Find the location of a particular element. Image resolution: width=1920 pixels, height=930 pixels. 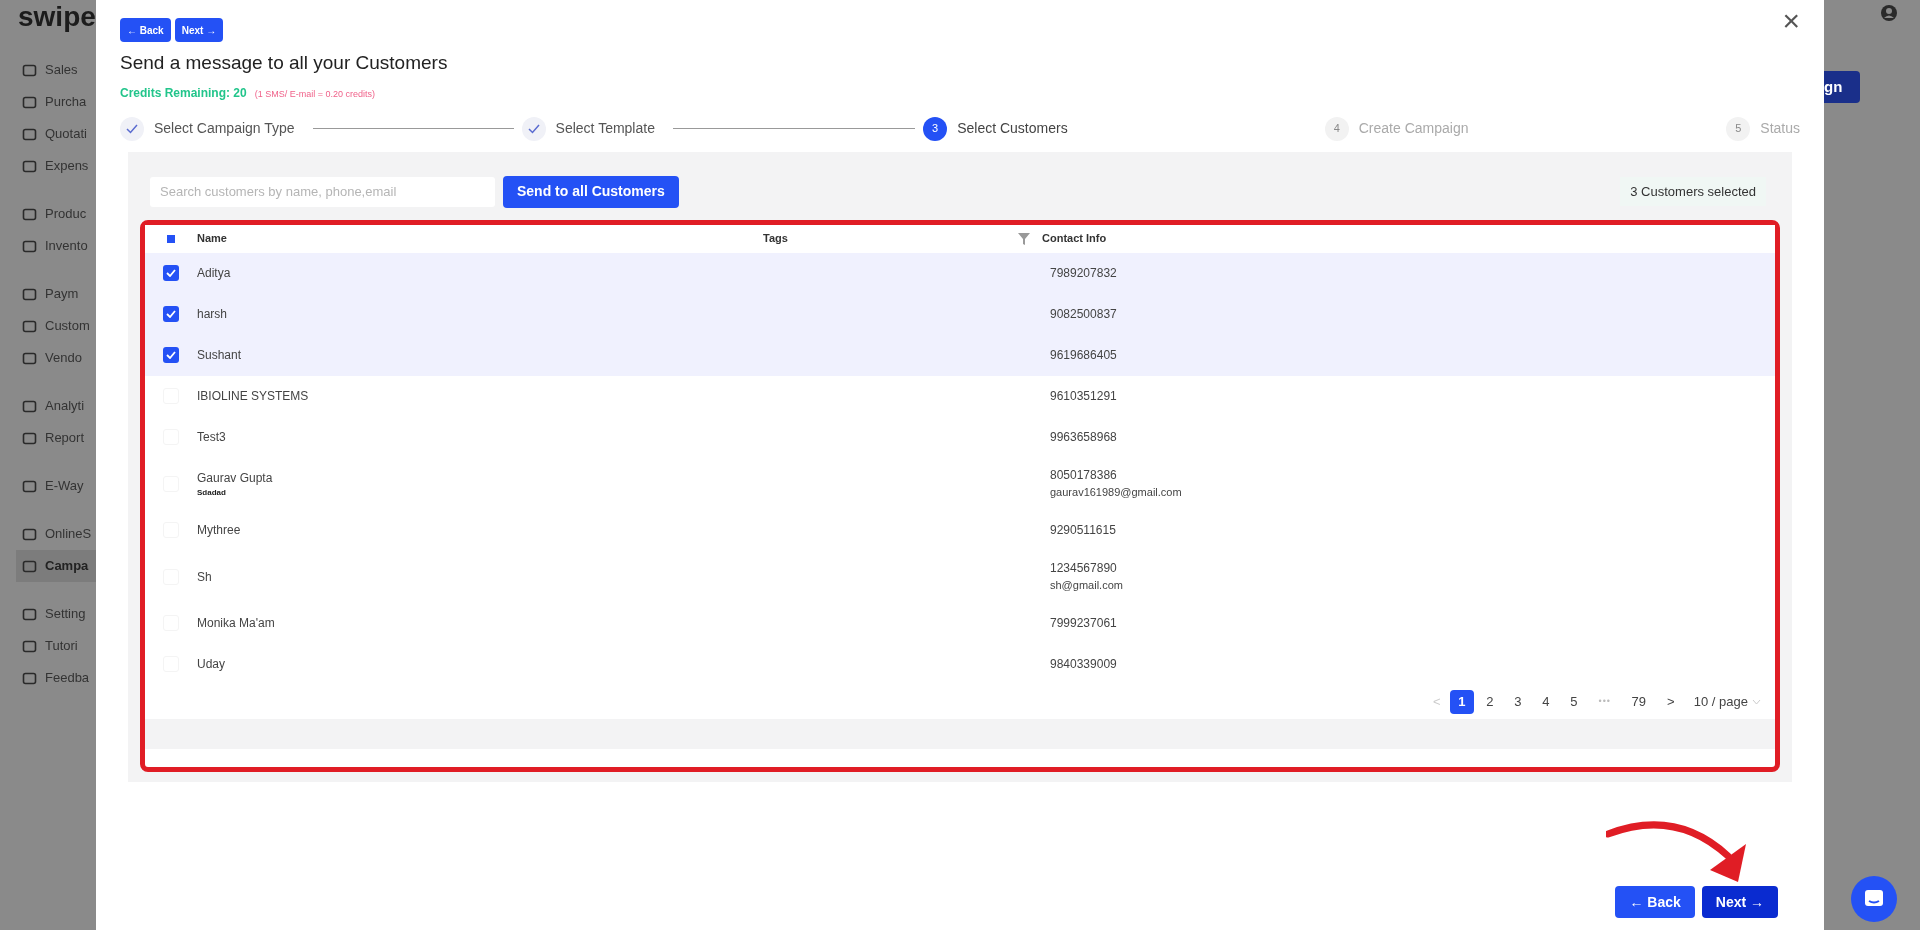

column-header: Name is located at coordinates (212, 239).